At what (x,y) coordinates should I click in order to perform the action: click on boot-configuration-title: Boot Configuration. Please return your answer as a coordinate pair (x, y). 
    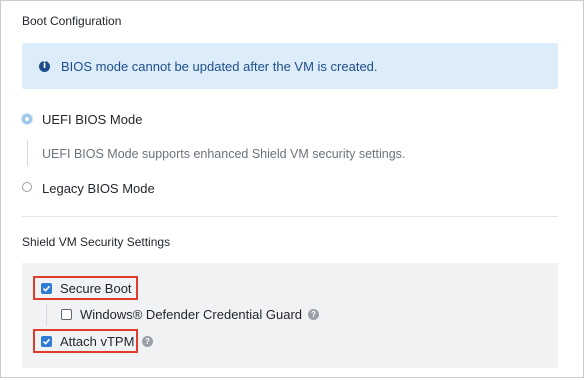
    Looking at the image, I should click on (72, 21).